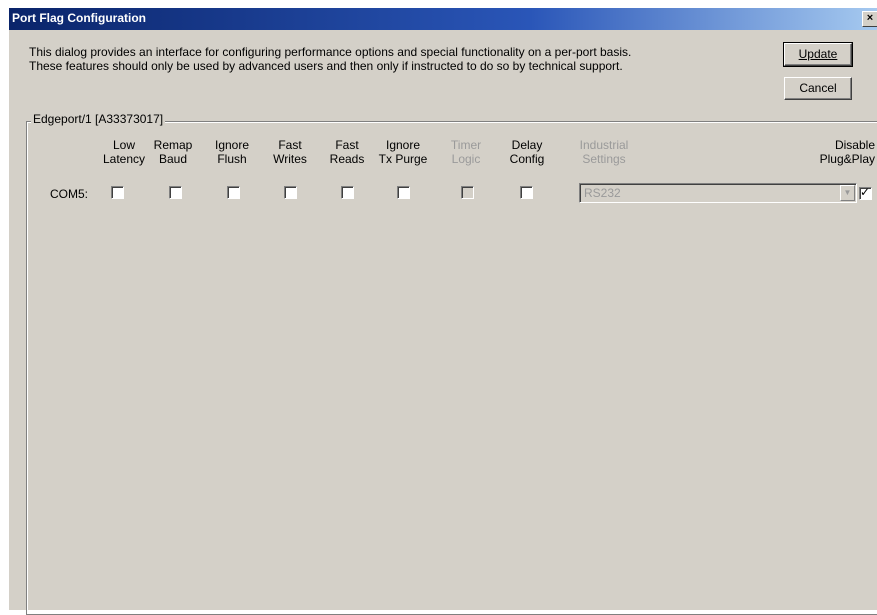  I want to click on header-delay-config: Delay Config, so click(527, 152).